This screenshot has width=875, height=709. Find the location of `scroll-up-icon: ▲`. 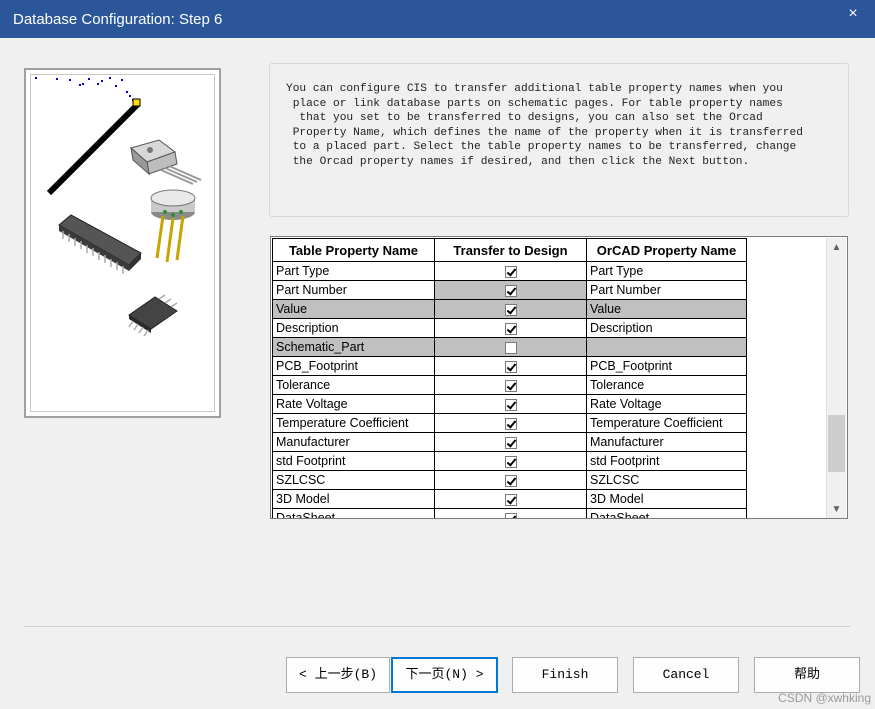

scroll-up-icon: ▲ is located at coordinates (836, 247).